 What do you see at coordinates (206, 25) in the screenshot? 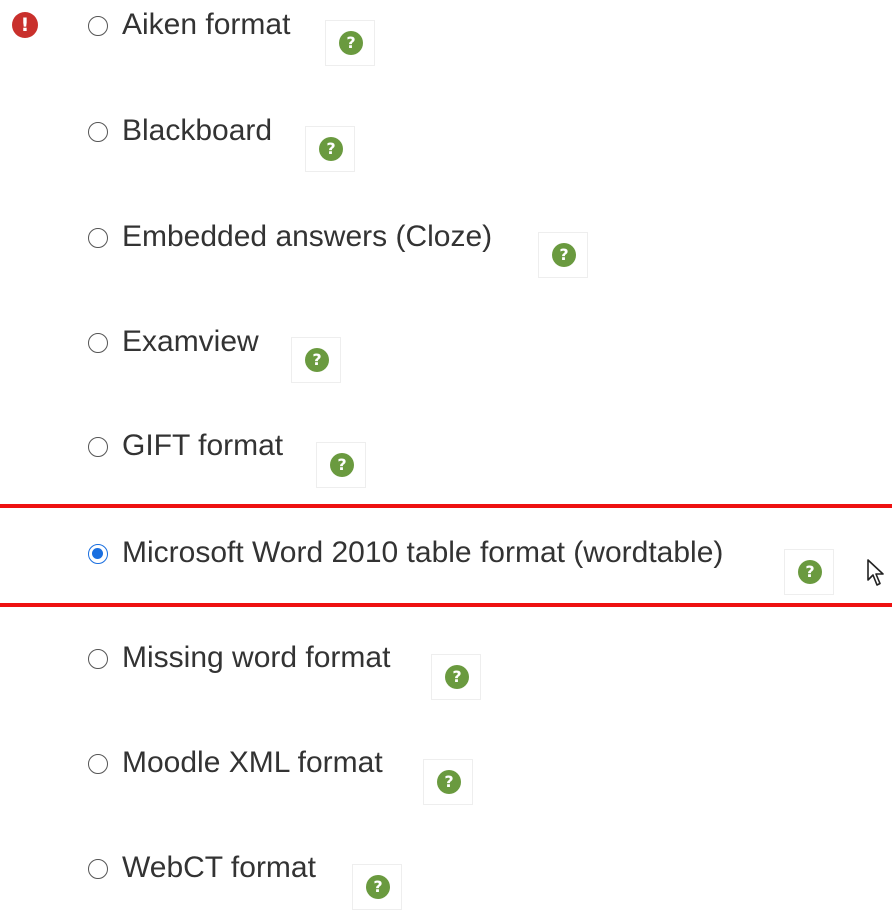
I see `option-label: Aiken format` at bounding box center [206, 25].